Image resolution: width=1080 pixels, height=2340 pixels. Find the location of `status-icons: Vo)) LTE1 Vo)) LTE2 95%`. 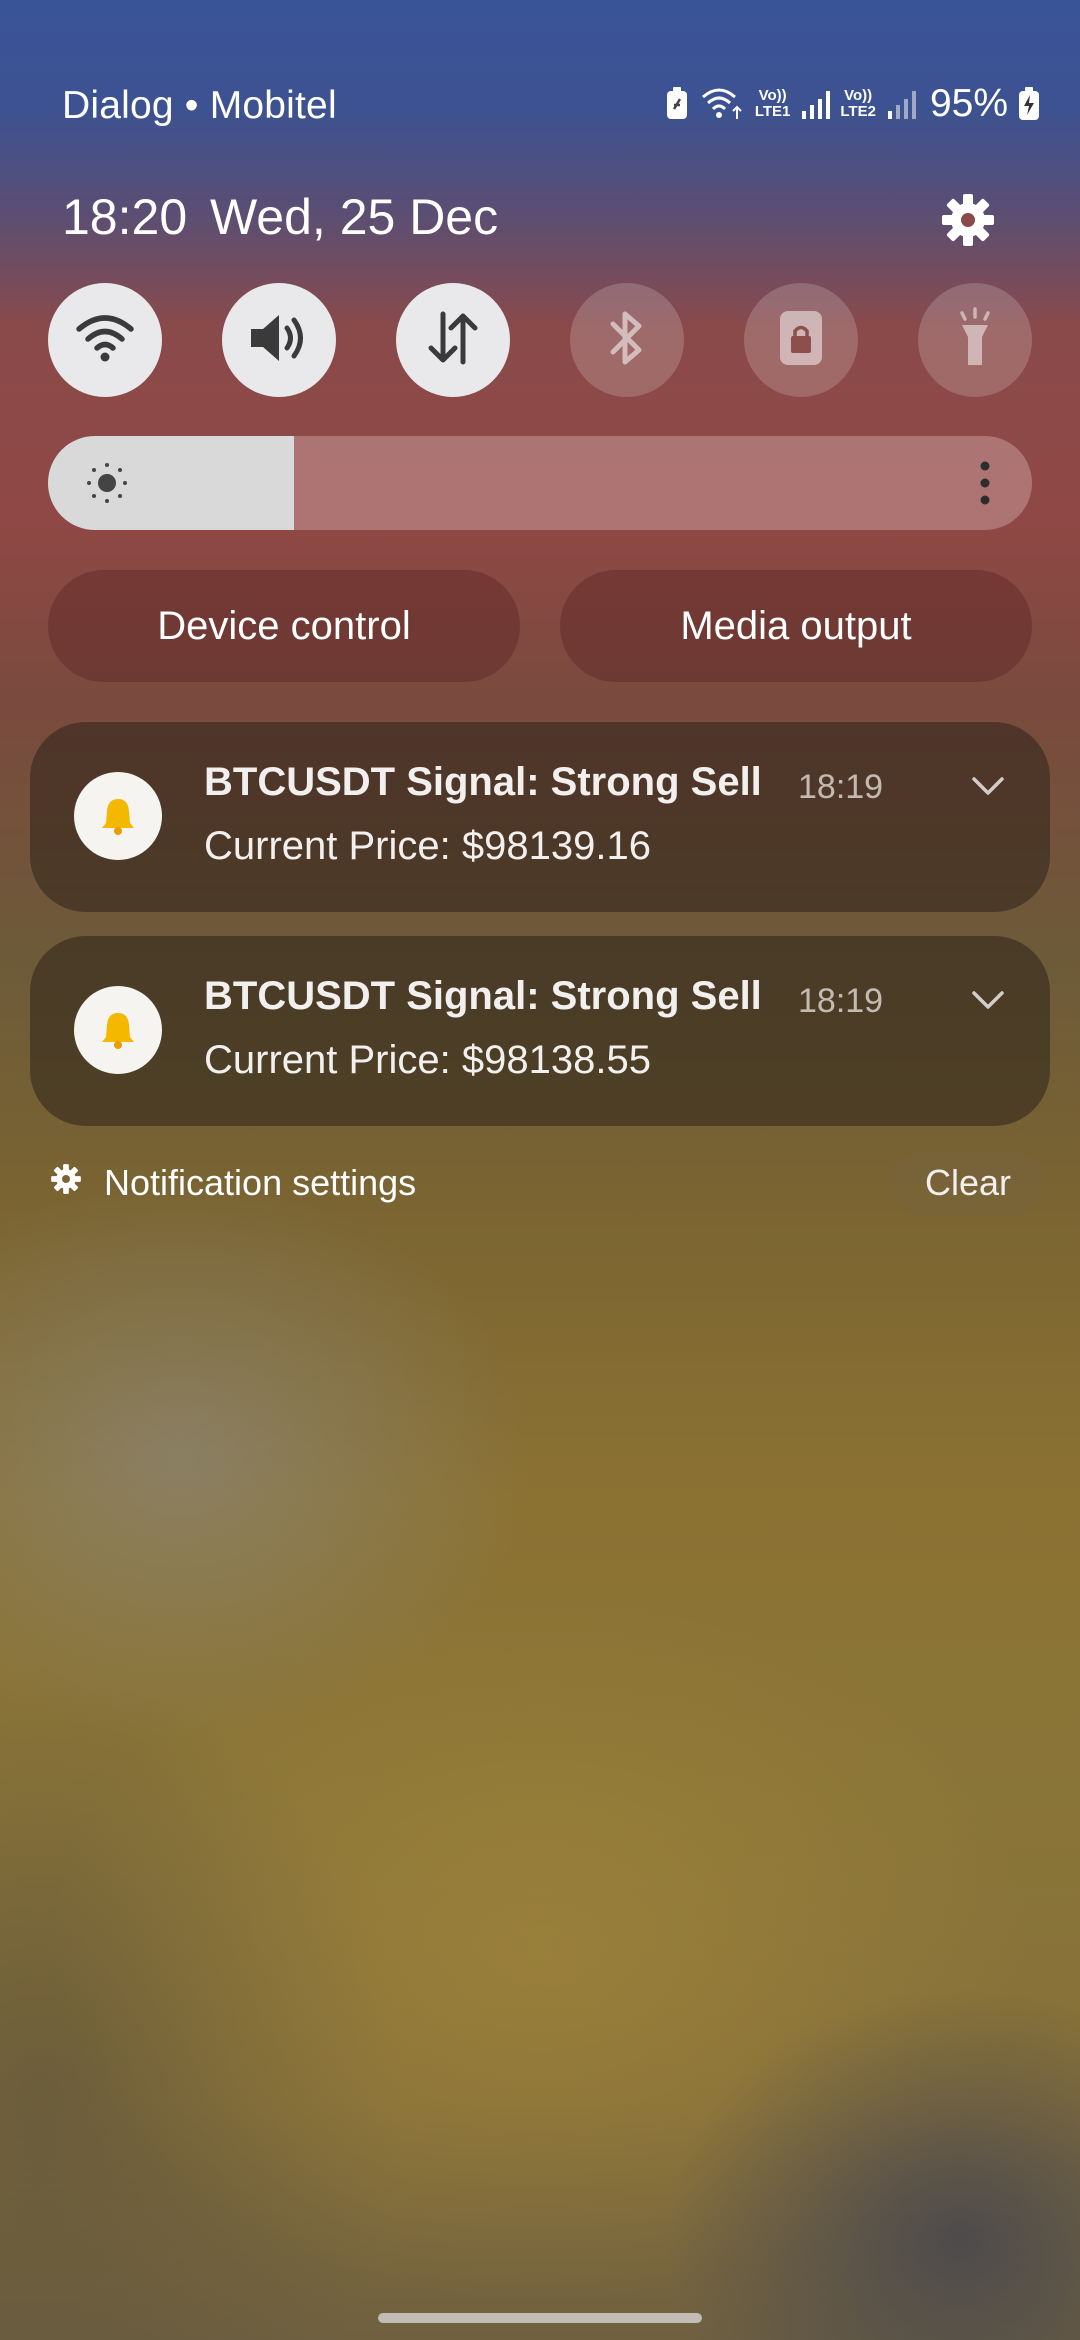

status-icons: Vo)) LTE1 Vo)) LTE2 95% is located at coordinates (852, 104).